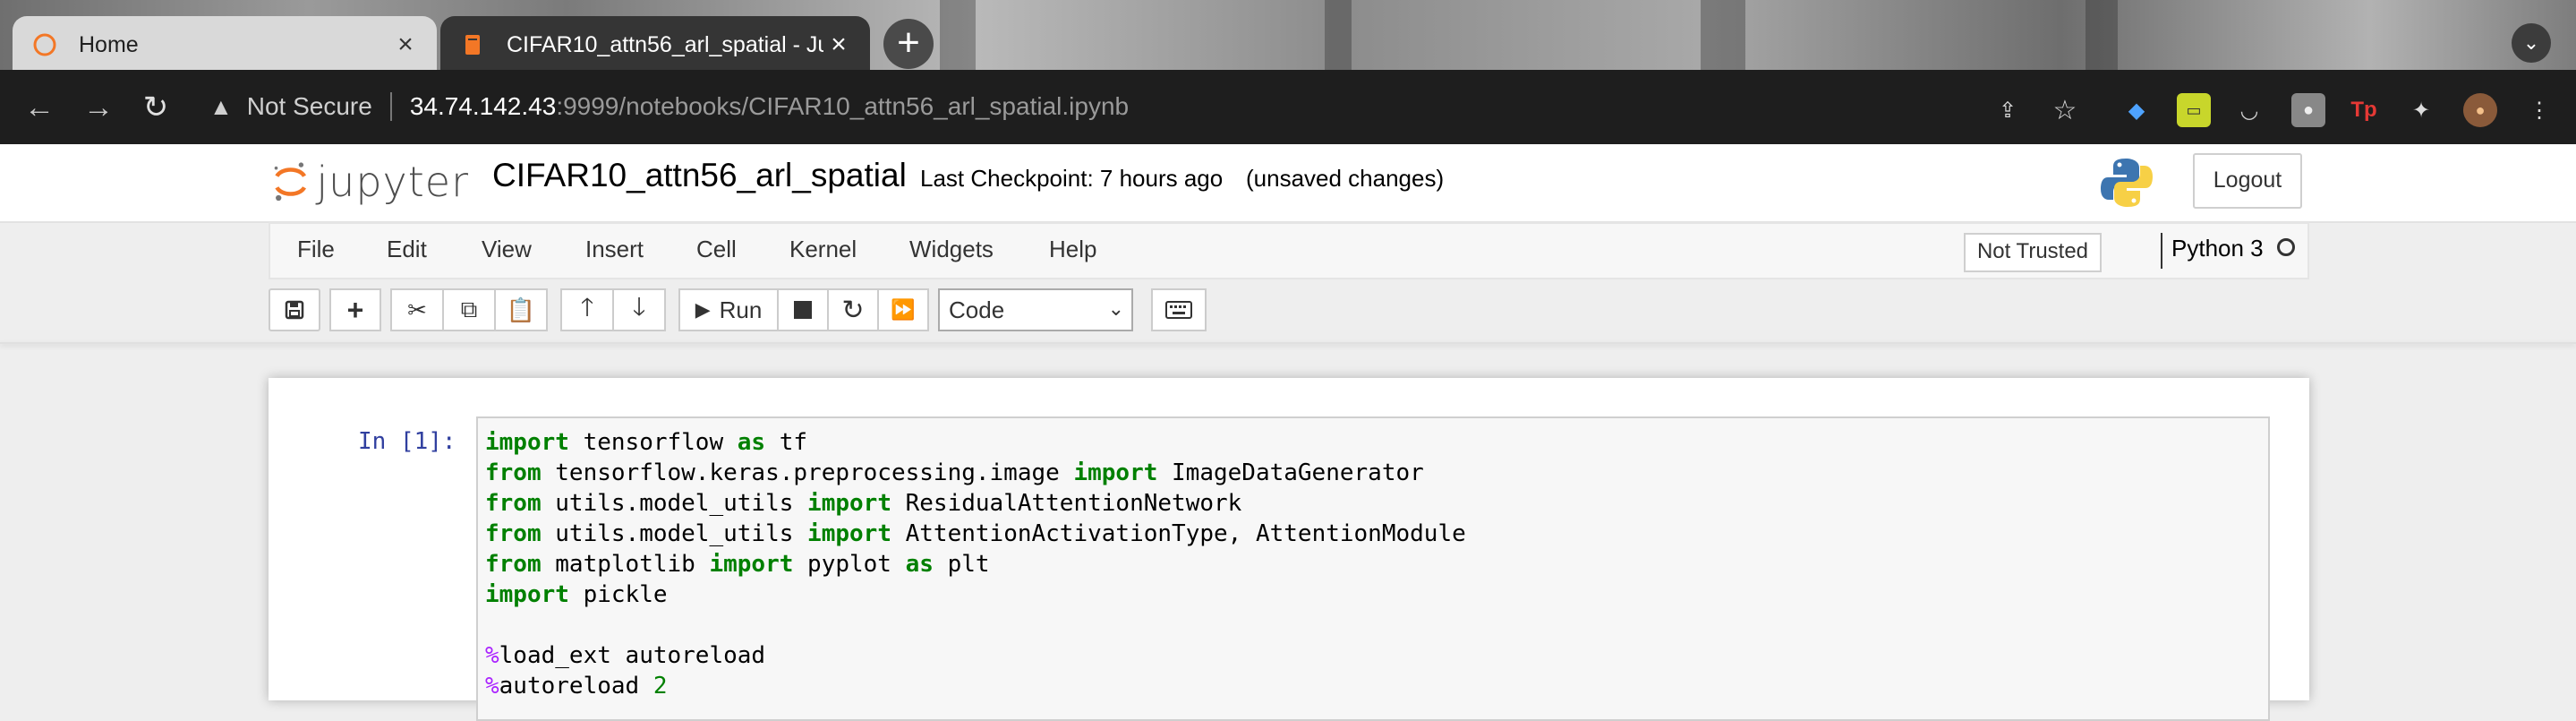 This screenshot has height=721, width=2576. I want to click on arrow-down-icon: 🡓, so click(639, 307).